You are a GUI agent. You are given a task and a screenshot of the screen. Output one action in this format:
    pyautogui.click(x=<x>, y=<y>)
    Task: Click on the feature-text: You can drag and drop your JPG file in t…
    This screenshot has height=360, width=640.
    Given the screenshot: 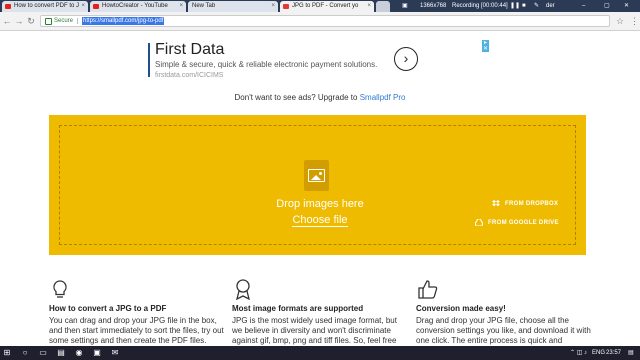 What is the action you would take?
    pyautogui.click(x=136, y=330)
    